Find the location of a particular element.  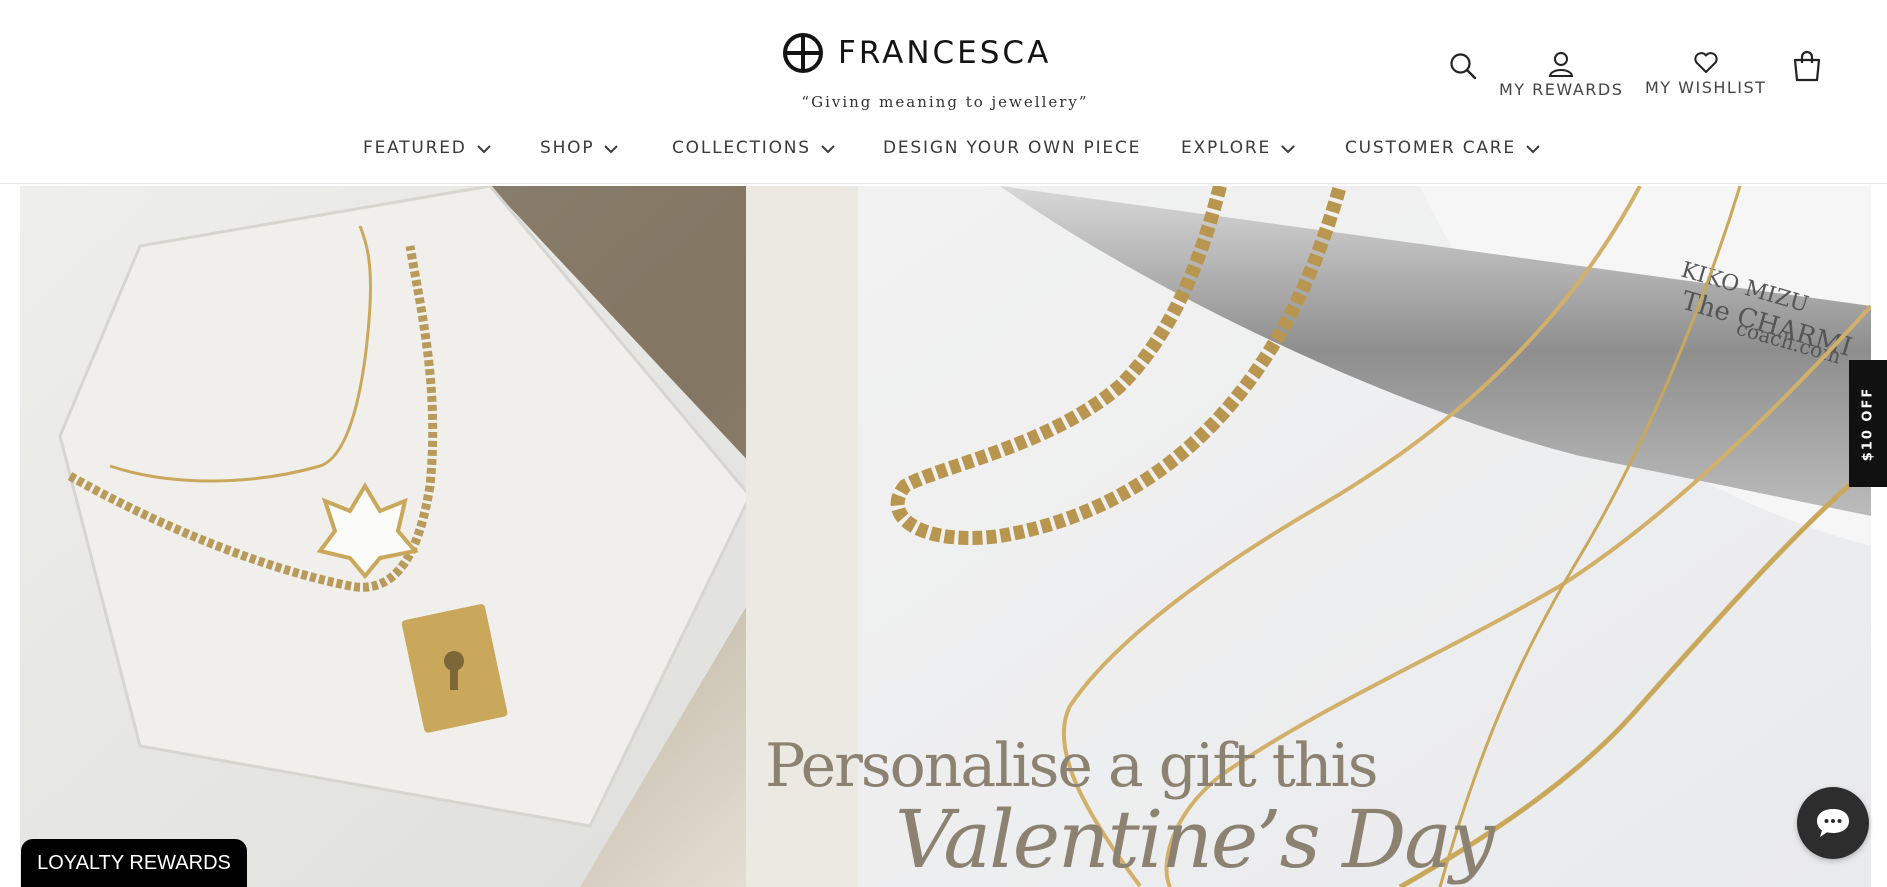

loyalty-rewards-label: LOYALTY REWARDS is located at coordinates (134, 862).